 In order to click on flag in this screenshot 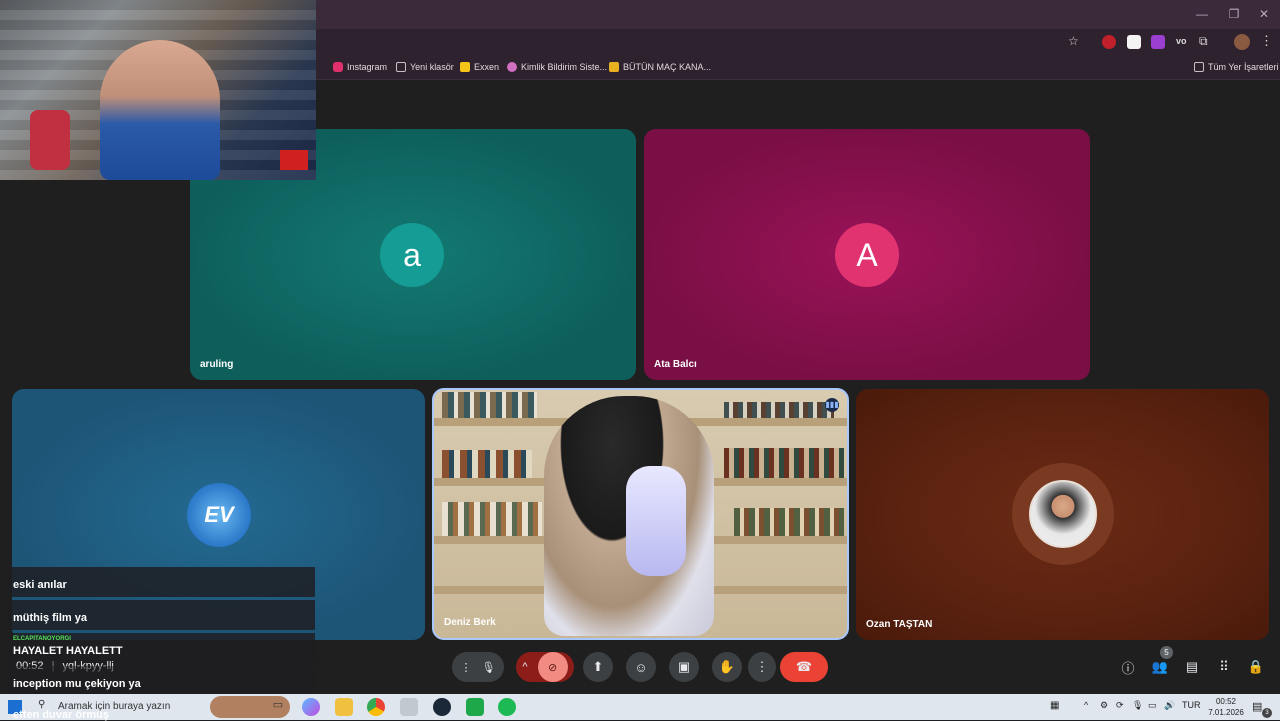, I will do `click(294, 160)`.